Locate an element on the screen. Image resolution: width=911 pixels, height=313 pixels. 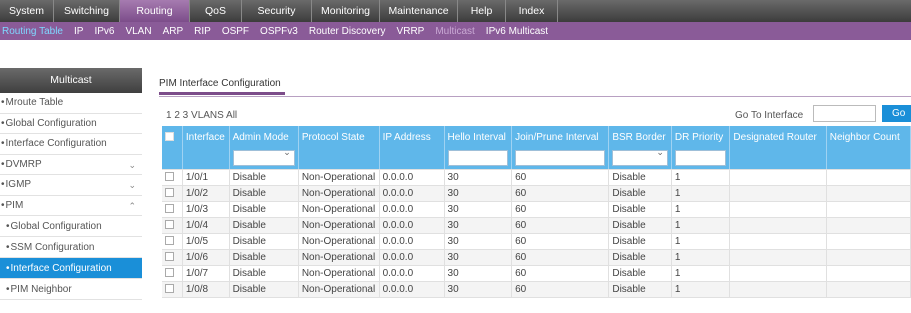
top-nav-system: System is located at coordinates (27, 11).